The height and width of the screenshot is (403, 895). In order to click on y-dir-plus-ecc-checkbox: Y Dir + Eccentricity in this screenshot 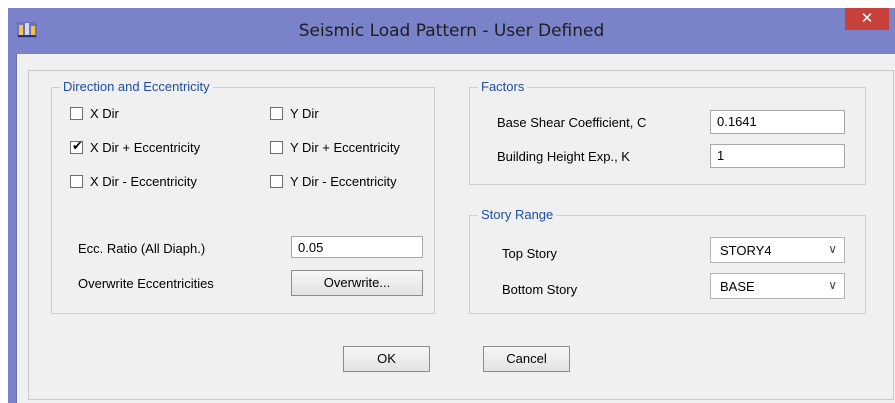, I will do `click(335, 147)`.